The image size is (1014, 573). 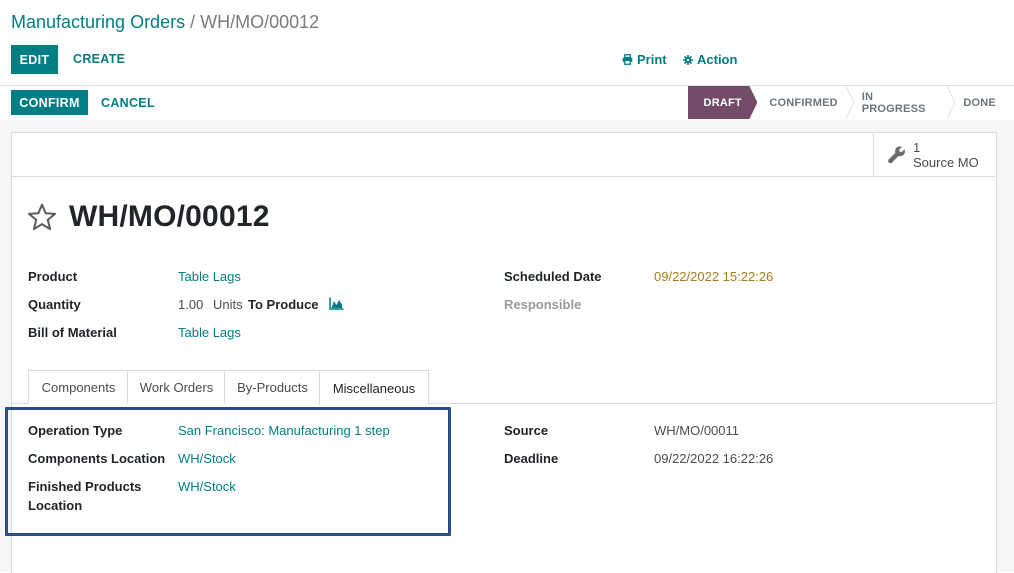 What do you see at coordinates (228, 471) in the screenshot?
I see `highlight-box` at bounding box center [228, 471].